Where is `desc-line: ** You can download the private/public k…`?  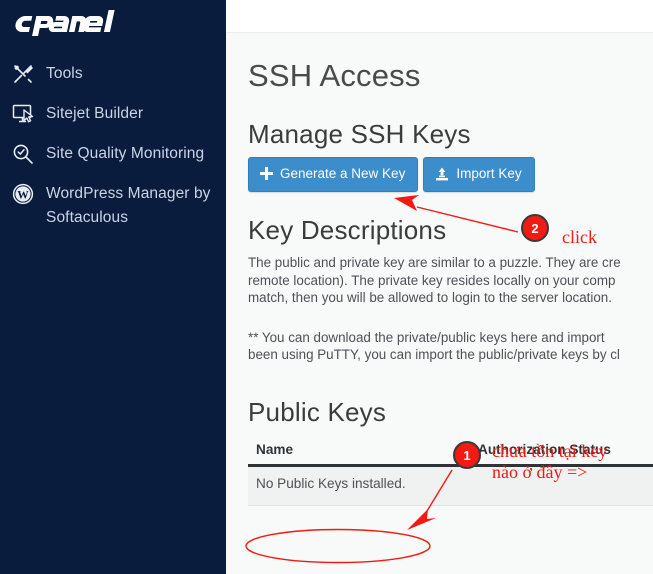 desc-line: ** You can download the private/public k… is located at coordinates (426, 337).